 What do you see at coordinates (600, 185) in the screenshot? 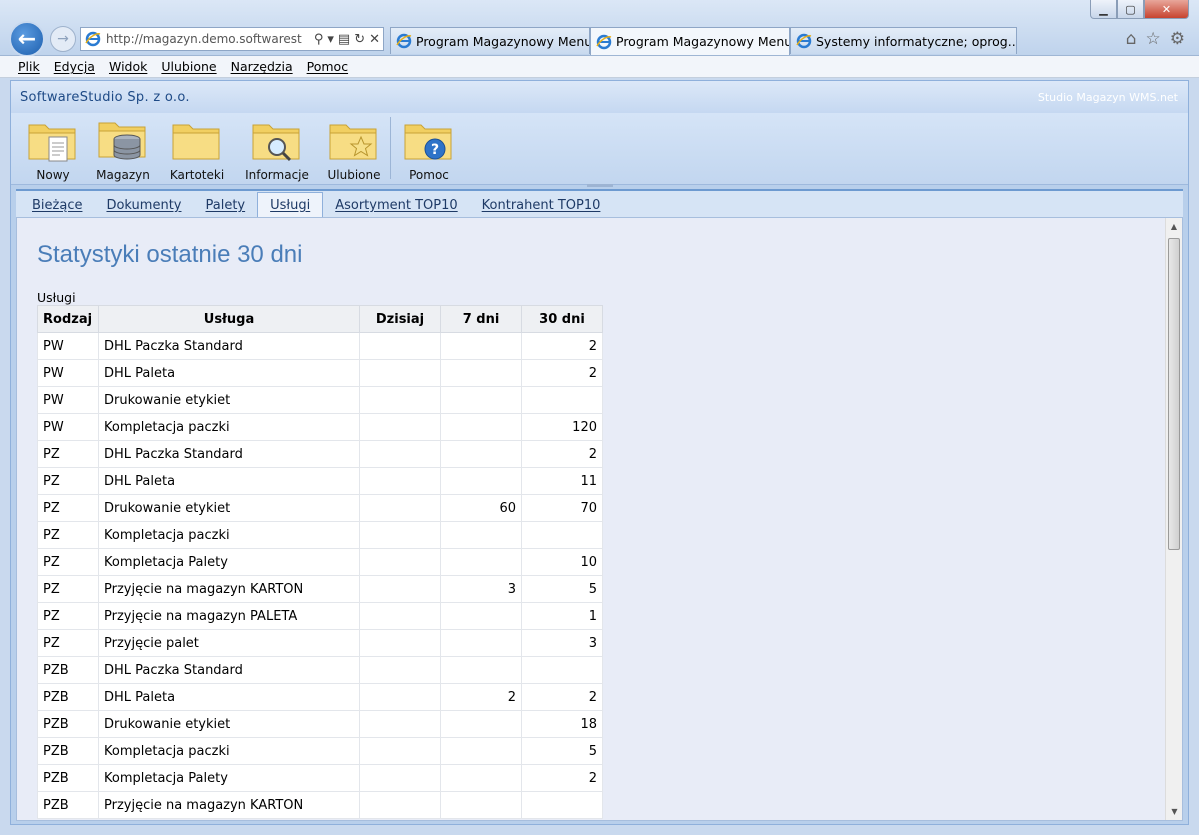
I see `ribbon-collapse-grip` at bounding box center [600, 185].